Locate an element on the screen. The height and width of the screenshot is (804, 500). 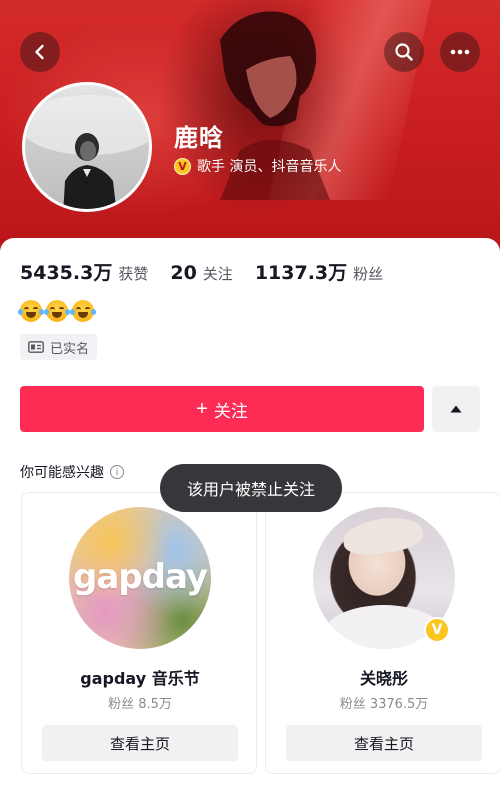
follow-button: + 关注 is located at coordinates (222, 409).